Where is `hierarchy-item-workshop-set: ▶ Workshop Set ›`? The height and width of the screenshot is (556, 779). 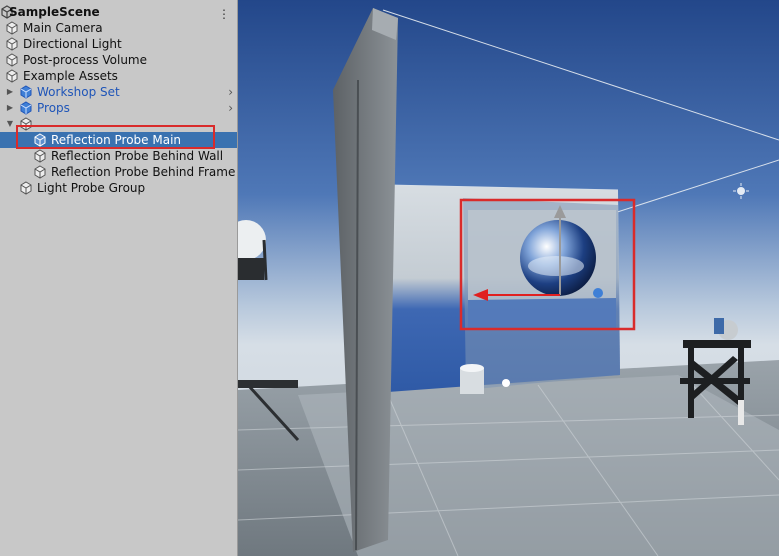 hierarchy-item-workshop-set: ▶ Workshop Set › is located at coordinates (118, 92).